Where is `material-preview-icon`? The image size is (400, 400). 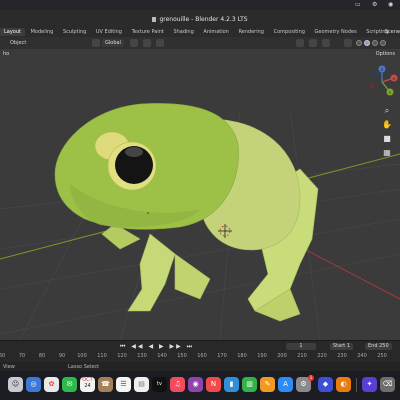
material-preview-icon is located at coordinates (375, 43).